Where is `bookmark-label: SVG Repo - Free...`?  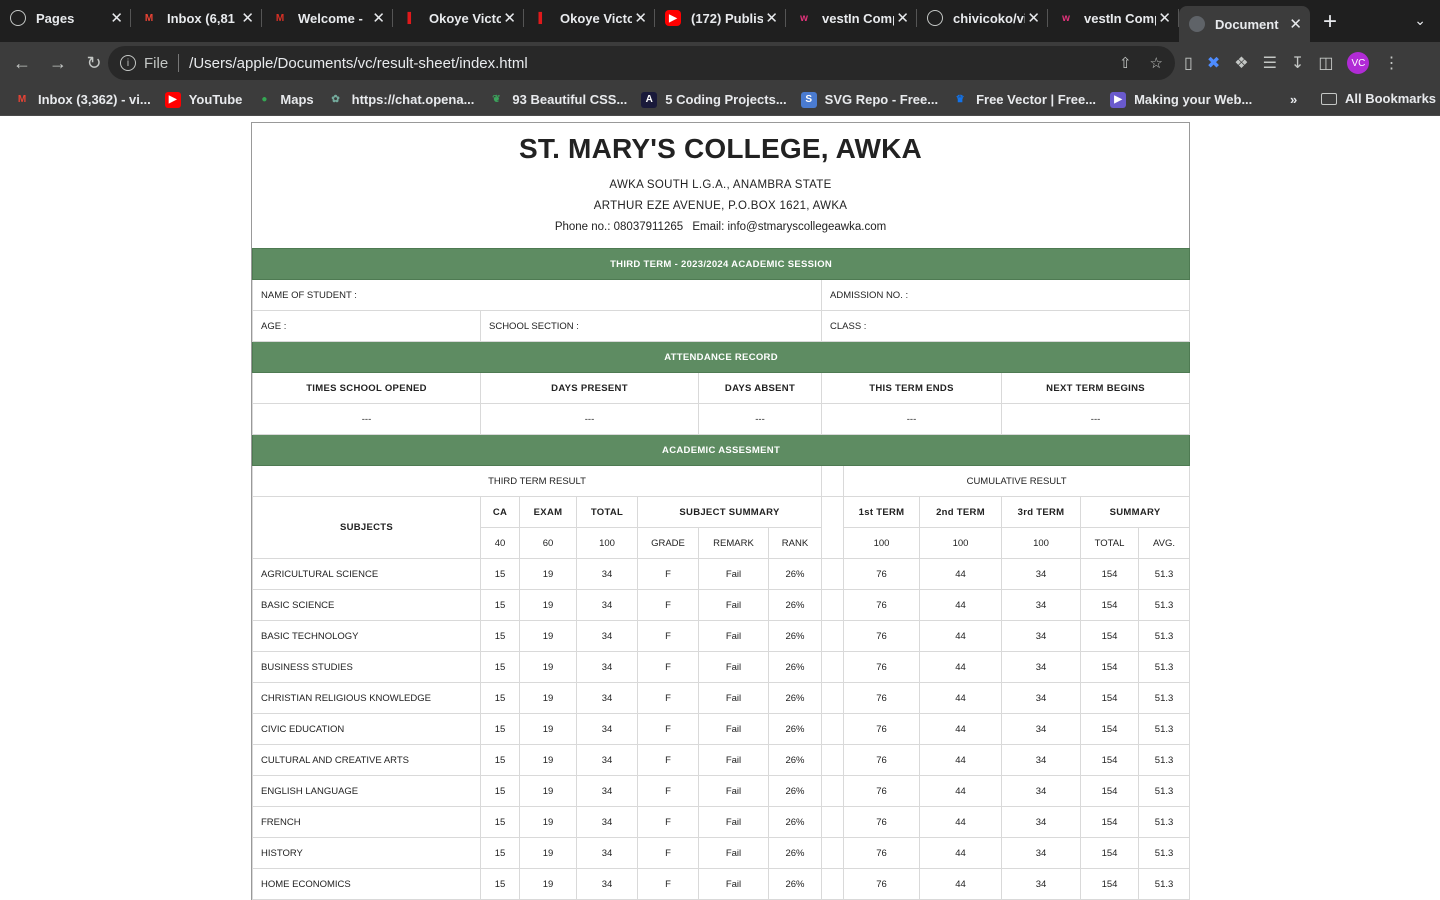 bookmark-label: SVG Repo - Free... is located at coordinates (881, 99).